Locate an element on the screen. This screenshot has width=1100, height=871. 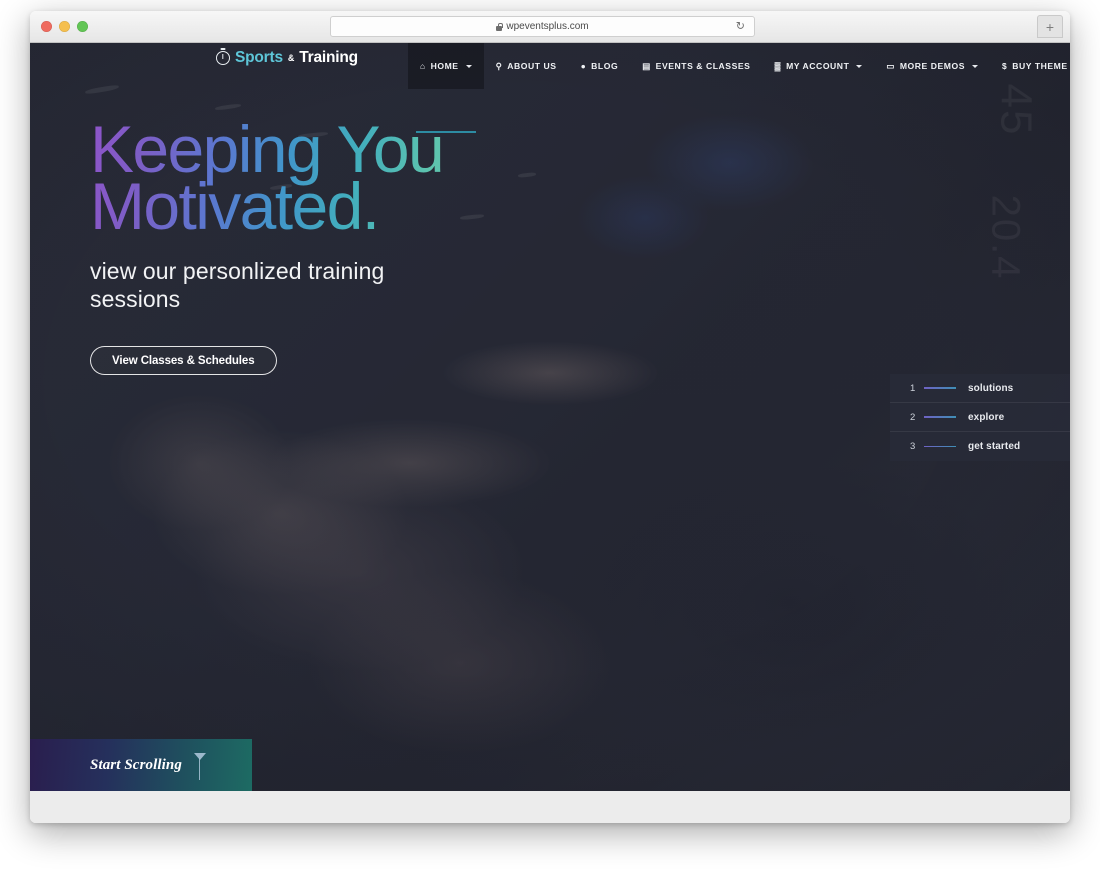
nav-label-more-demos: MORE DEMOS is located at coordinates (932, 66).